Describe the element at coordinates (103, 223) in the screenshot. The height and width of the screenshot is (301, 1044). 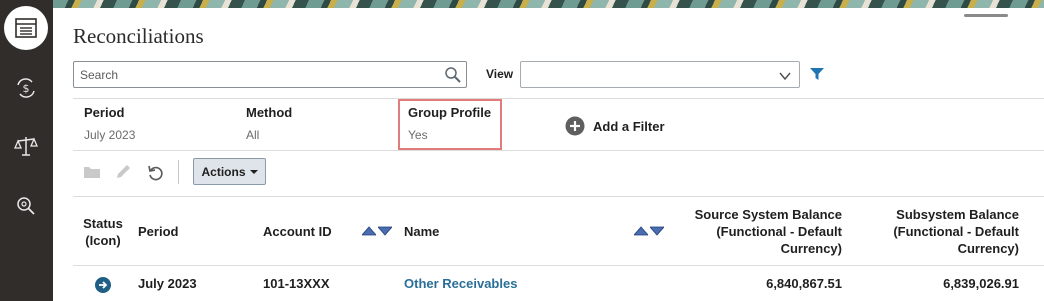
I see `col-header-status-line1: Status` at that location.